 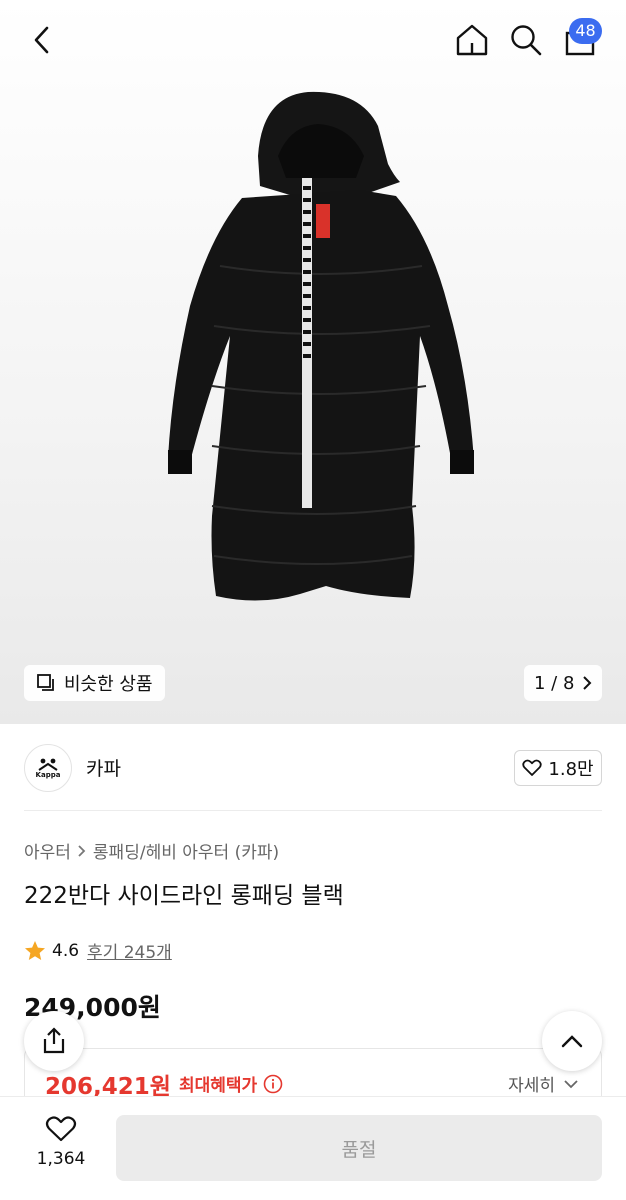 I want to click on breadcrumb: 아우터 롱패딩/헤비 아우터 (카파), so click(x=151, y=850).